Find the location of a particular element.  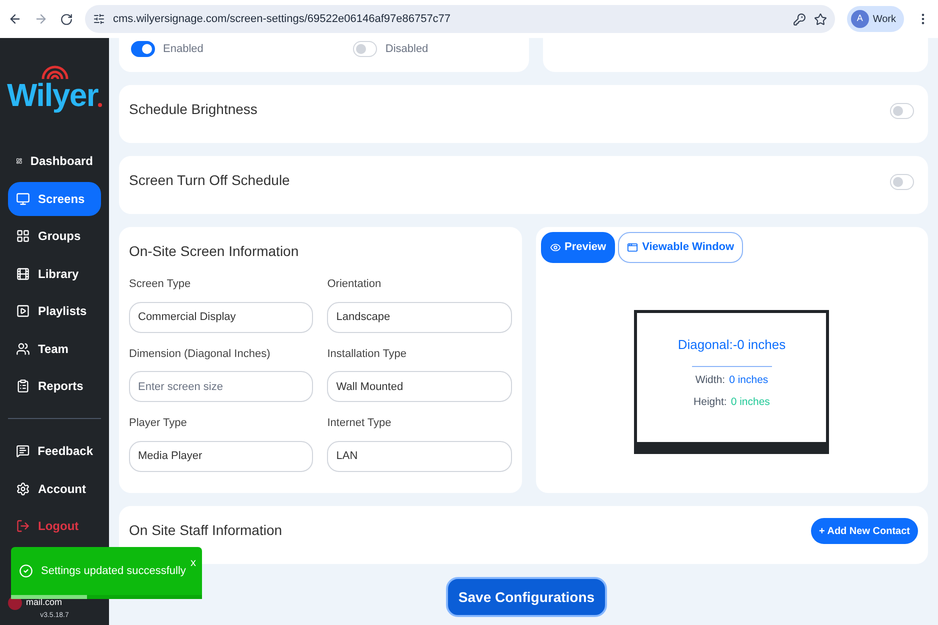

profile-avatar: A is located at coordinates (859, 19).